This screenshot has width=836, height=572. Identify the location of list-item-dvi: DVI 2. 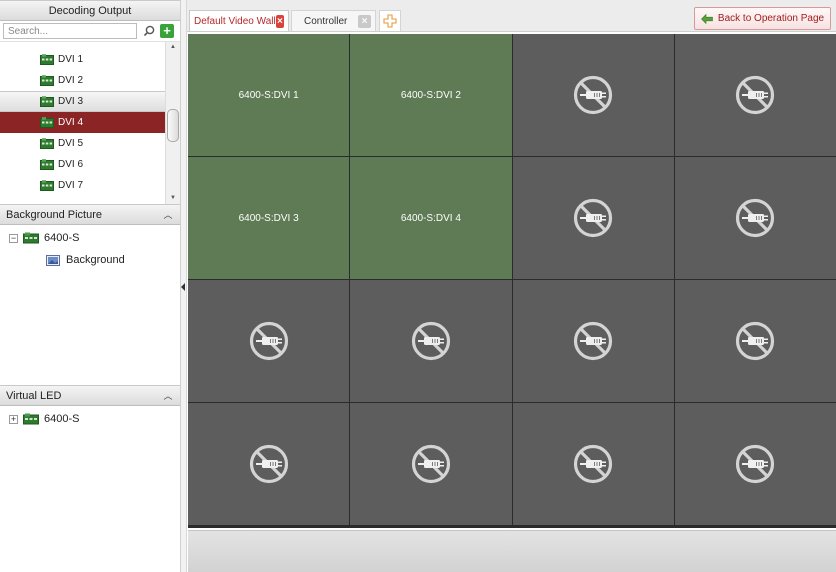
(82, 80).